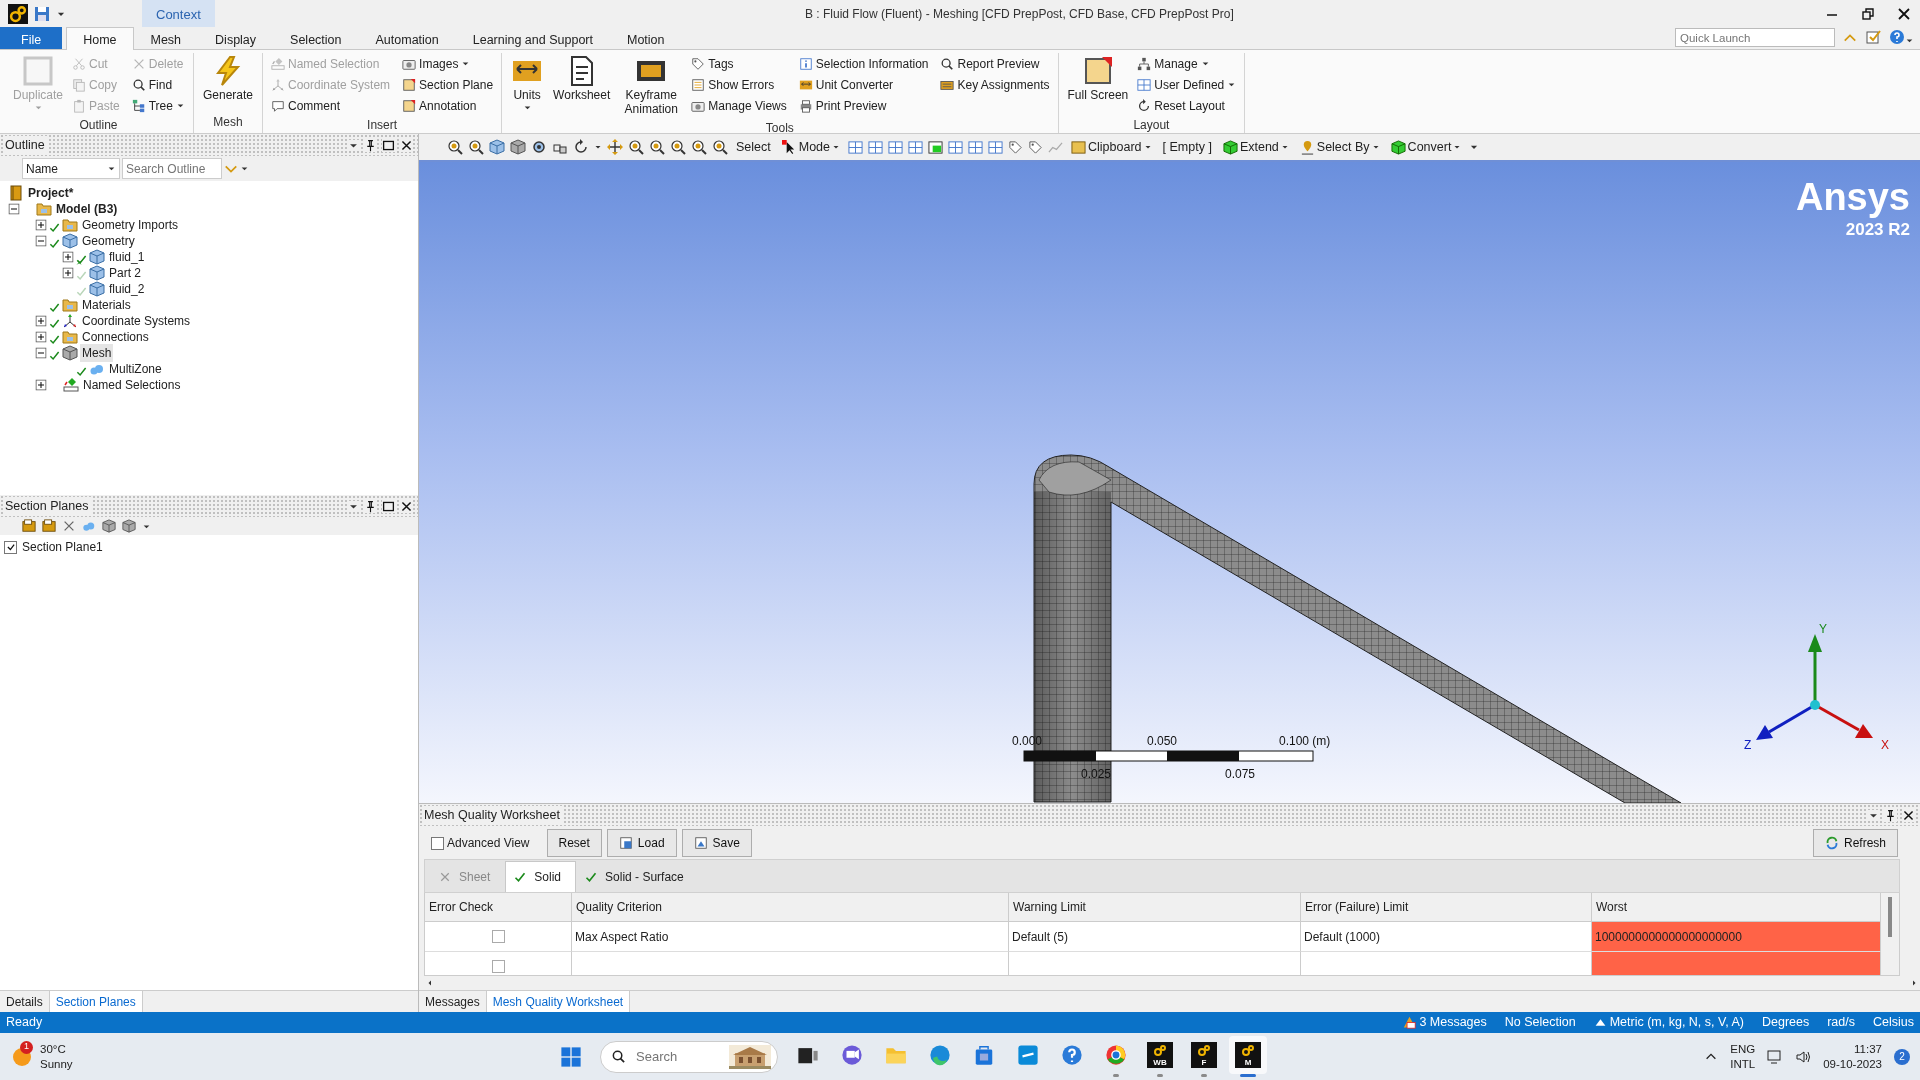 The image size is (1920, 1080). I want to click on language-text: ENG, so click(1743, 1049).